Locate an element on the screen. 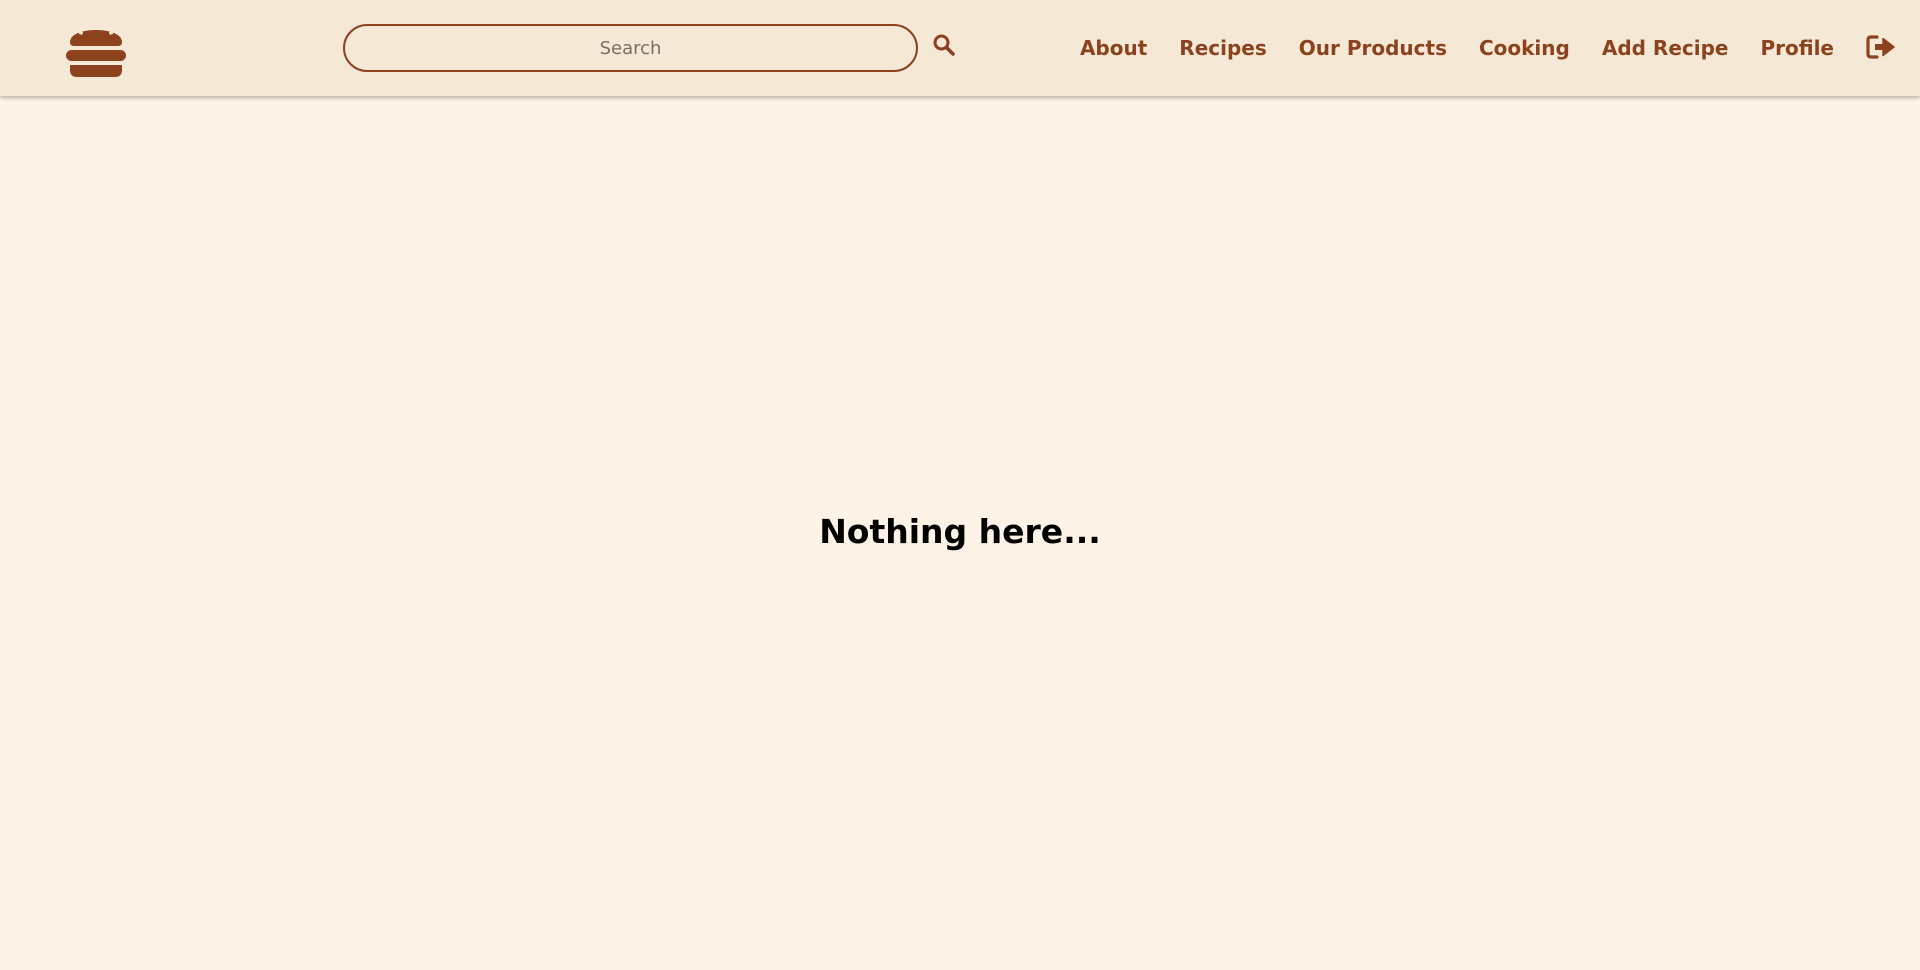  logout-icon is located at coordinates (1881, 48).